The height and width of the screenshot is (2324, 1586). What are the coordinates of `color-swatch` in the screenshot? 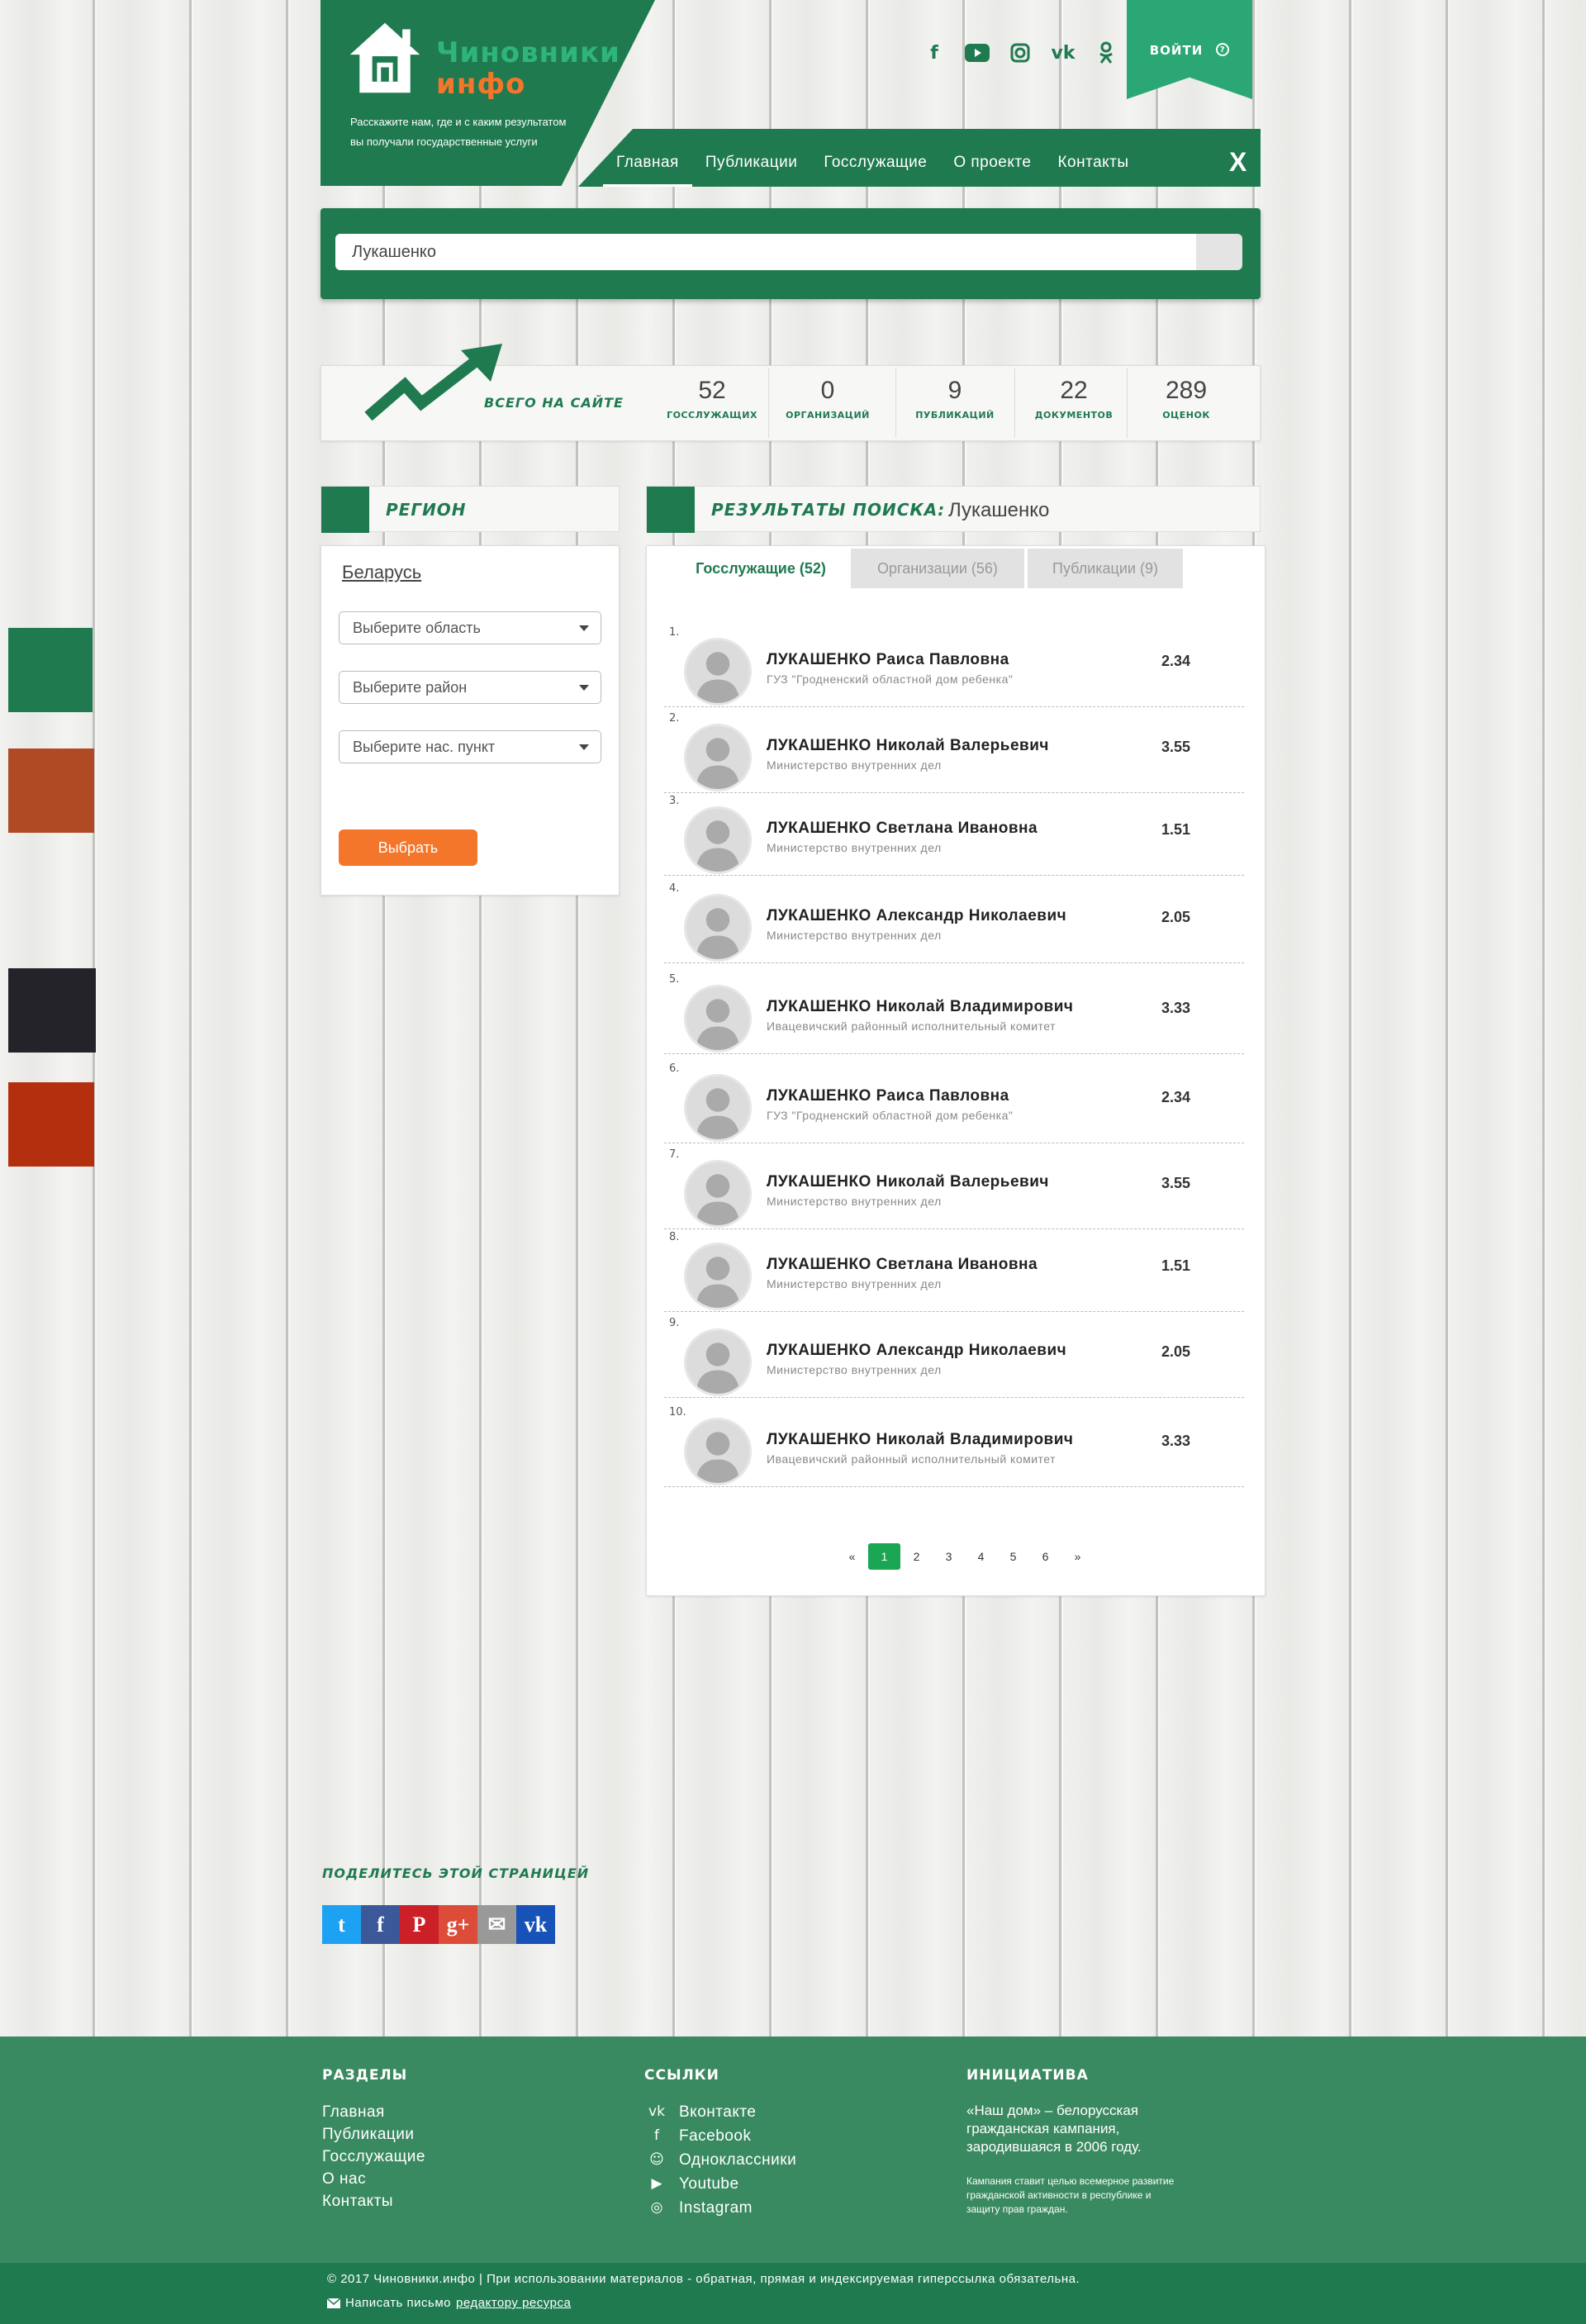 It's located at (52, 1010).